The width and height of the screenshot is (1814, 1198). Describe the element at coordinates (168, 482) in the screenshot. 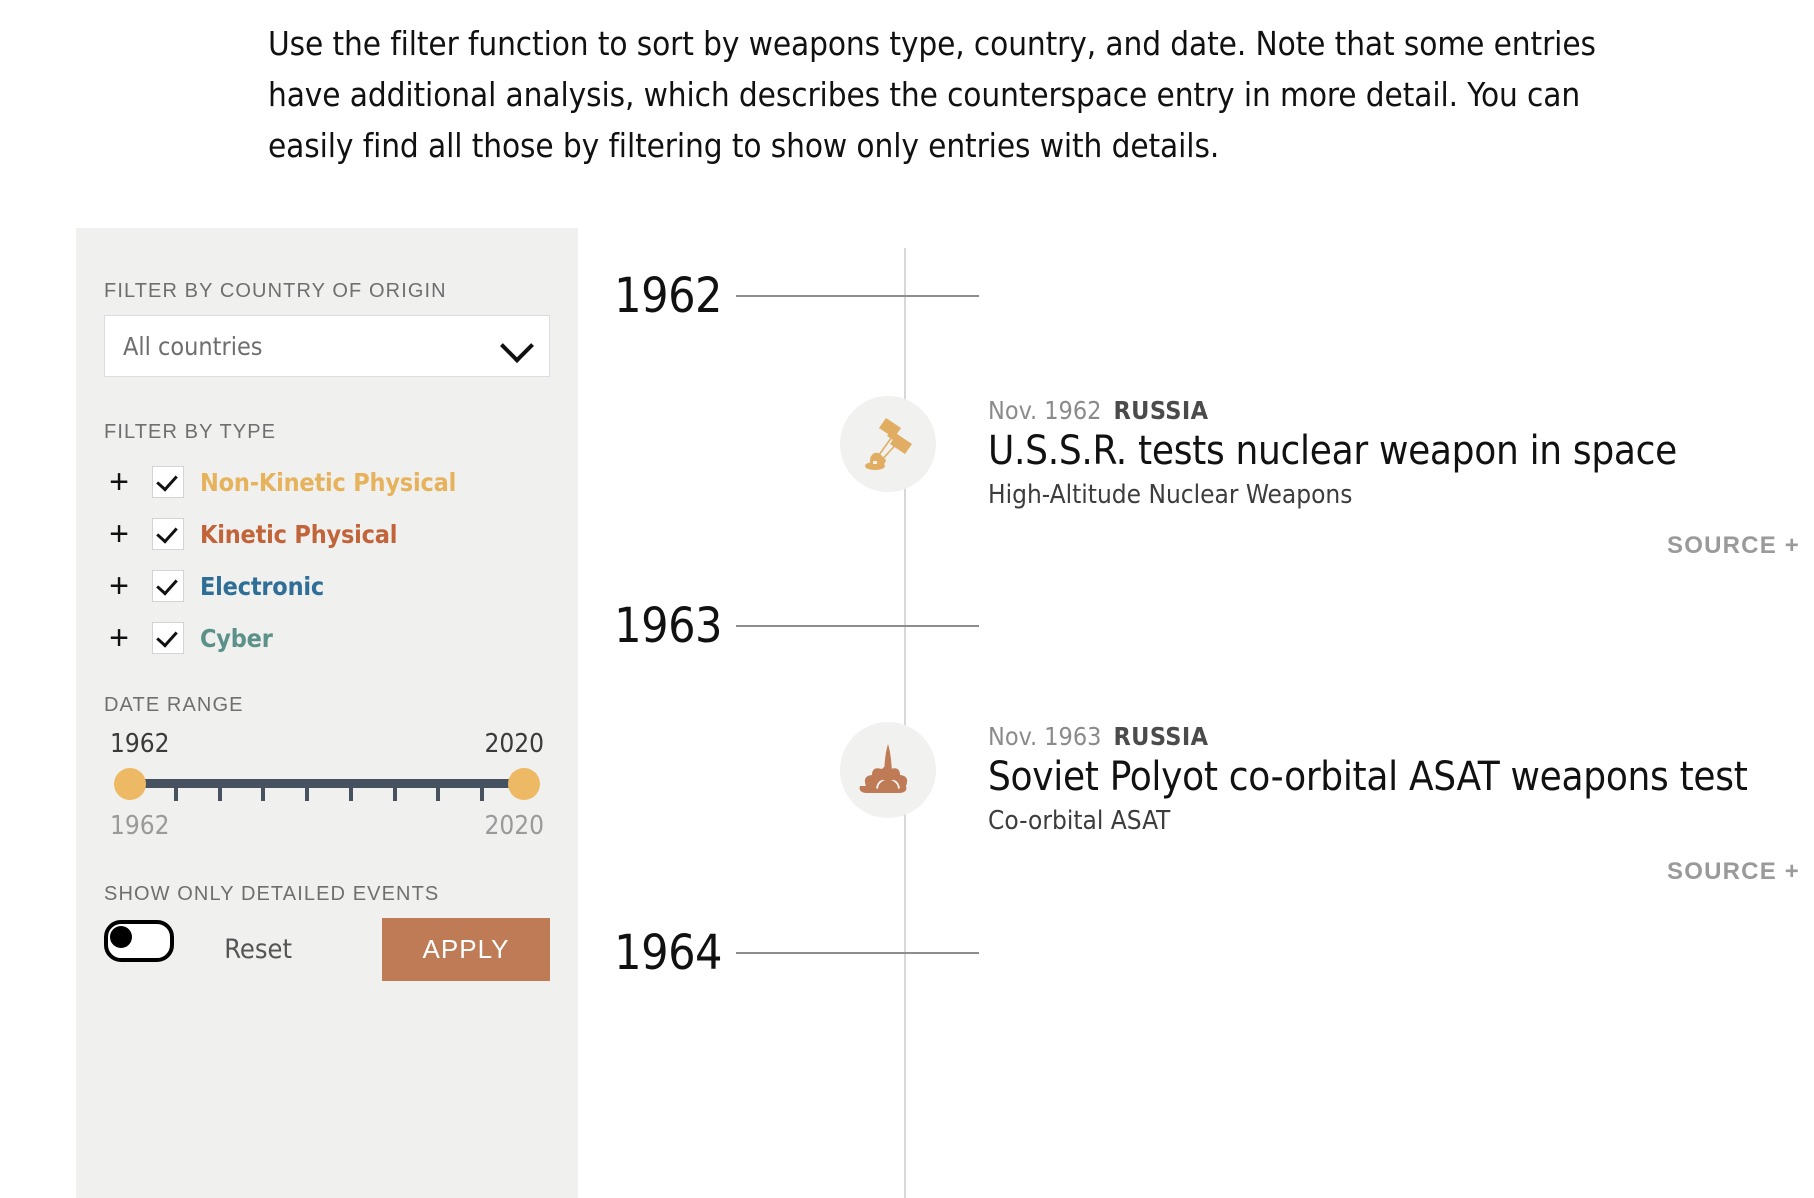

I see `checkbox-non-kinetic-physical` at that location.